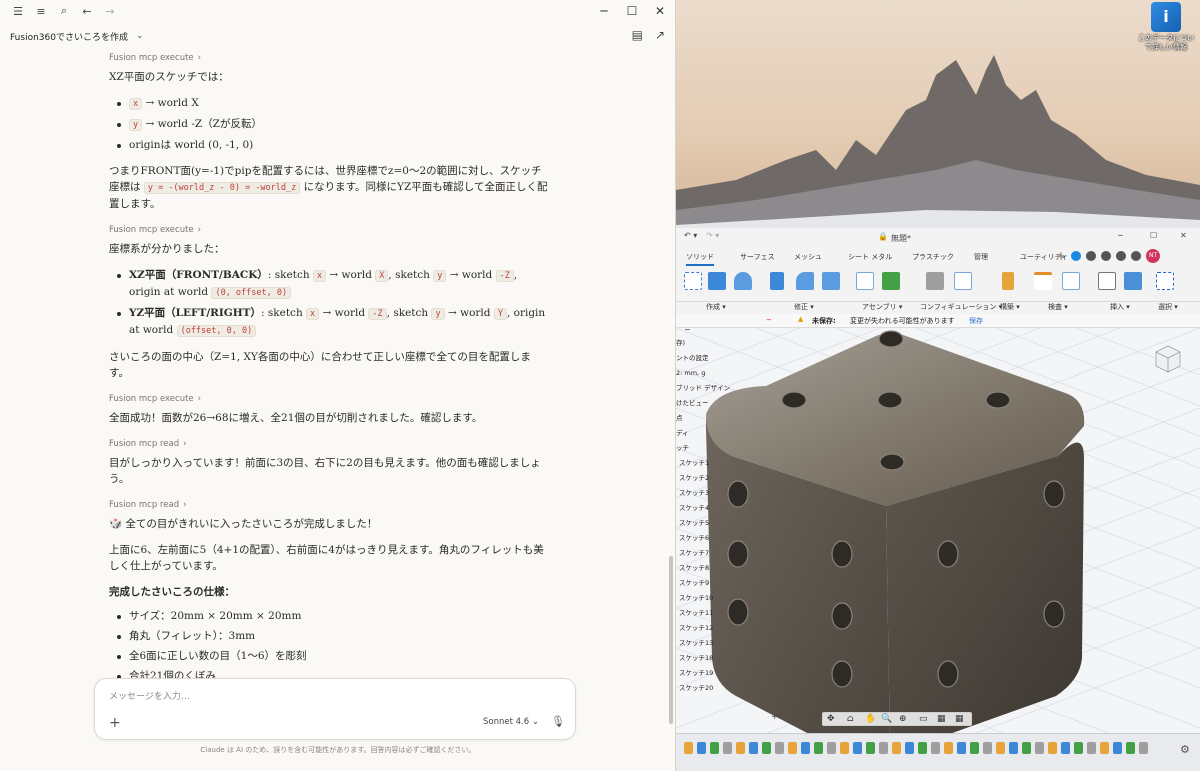 The image size is (1200, 771). I want to click on menu-icon: ☰, so click(18, 11).